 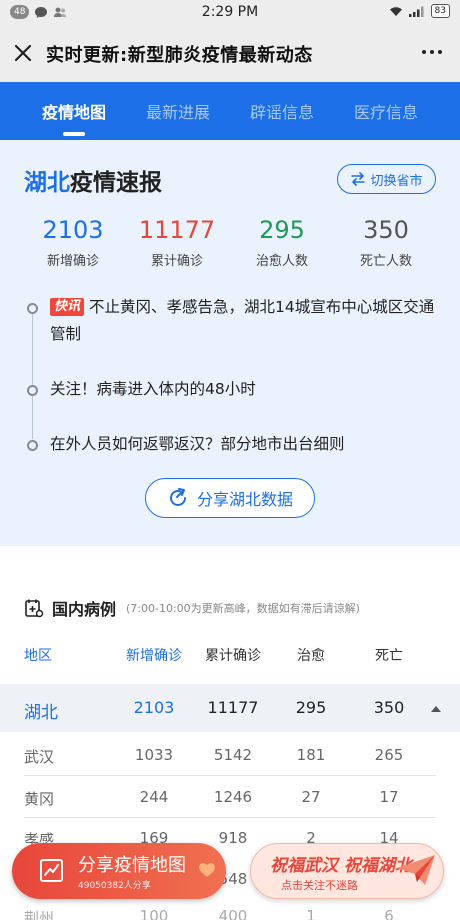 I want to click on header-deaths: 死亡, so click(x=389, y=655).